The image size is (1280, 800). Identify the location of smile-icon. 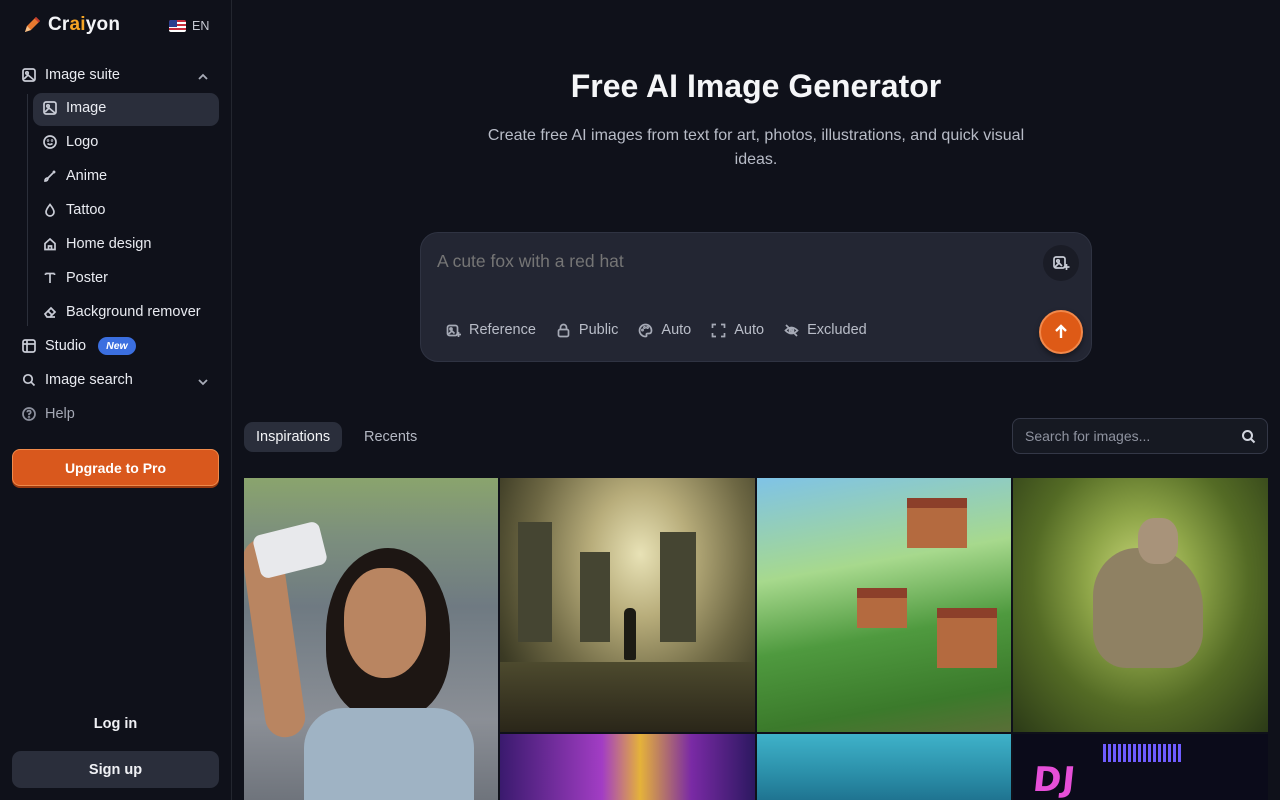
(50, 142).